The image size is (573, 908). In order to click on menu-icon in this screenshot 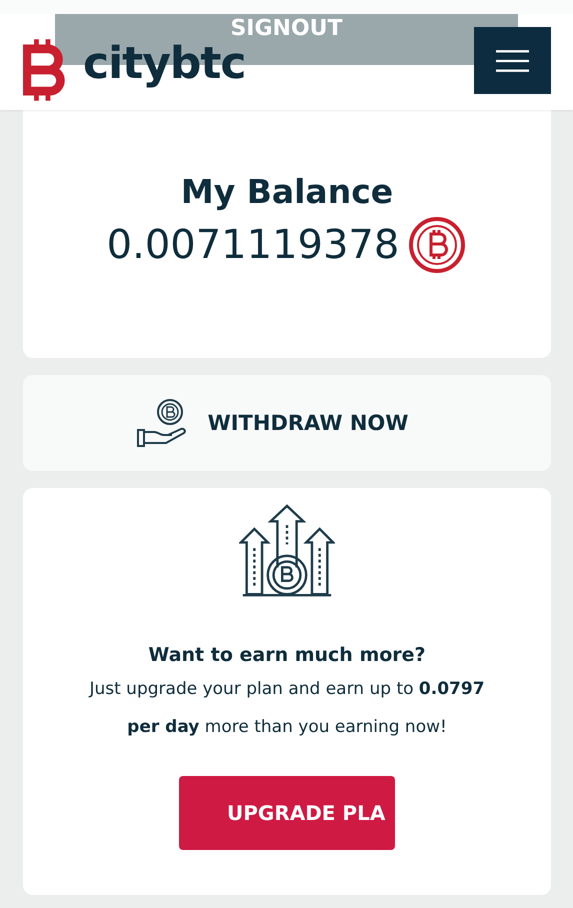, I will do `click(512, 60)`.